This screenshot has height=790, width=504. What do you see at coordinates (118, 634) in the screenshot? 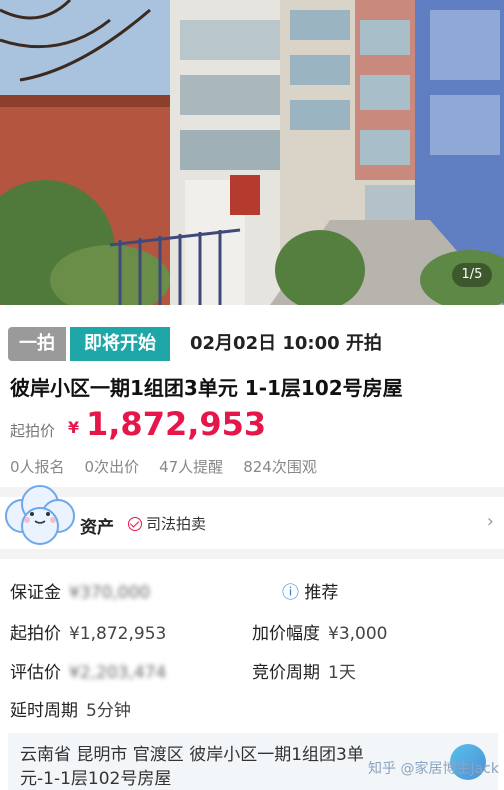
I see `start-price-detail-value: ¥1,872,953` at bounding box center [118, 634].